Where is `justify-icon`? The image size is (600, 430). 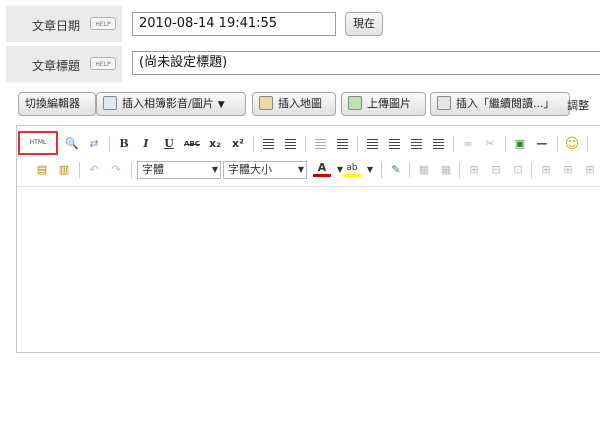
justify-icon is located at coordinates (438, 144).